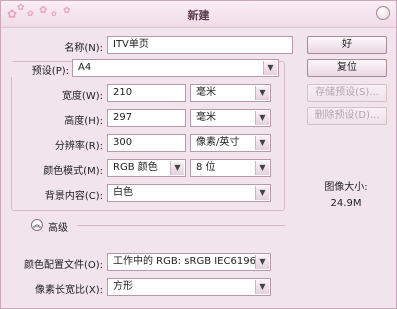  What do you see at coordinates (218, 142) in the screenshot?
I see `resolution-unit-value: 像素/英寸` at bounding box center [218, 142].